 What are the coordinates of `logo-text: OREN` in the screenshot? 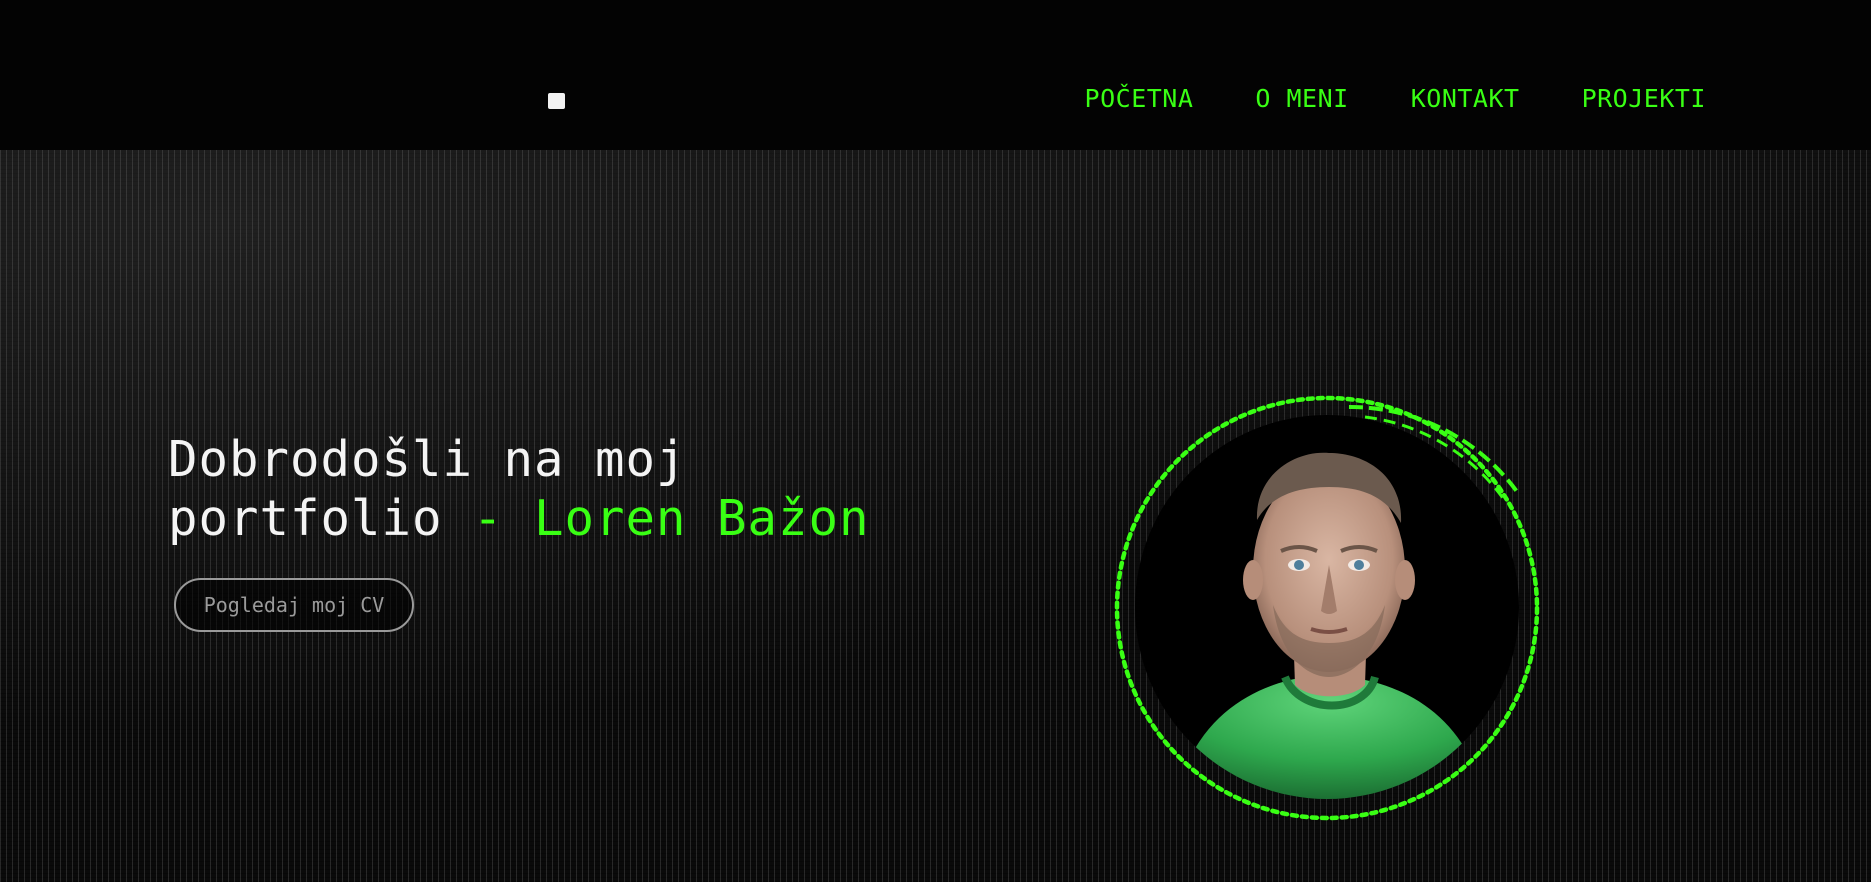 It's located at (442, 94).